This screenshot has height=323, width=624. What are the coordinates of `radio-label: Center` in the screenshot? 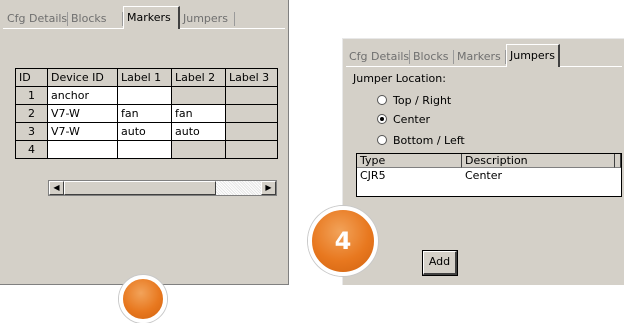 It's located at (412, 119).